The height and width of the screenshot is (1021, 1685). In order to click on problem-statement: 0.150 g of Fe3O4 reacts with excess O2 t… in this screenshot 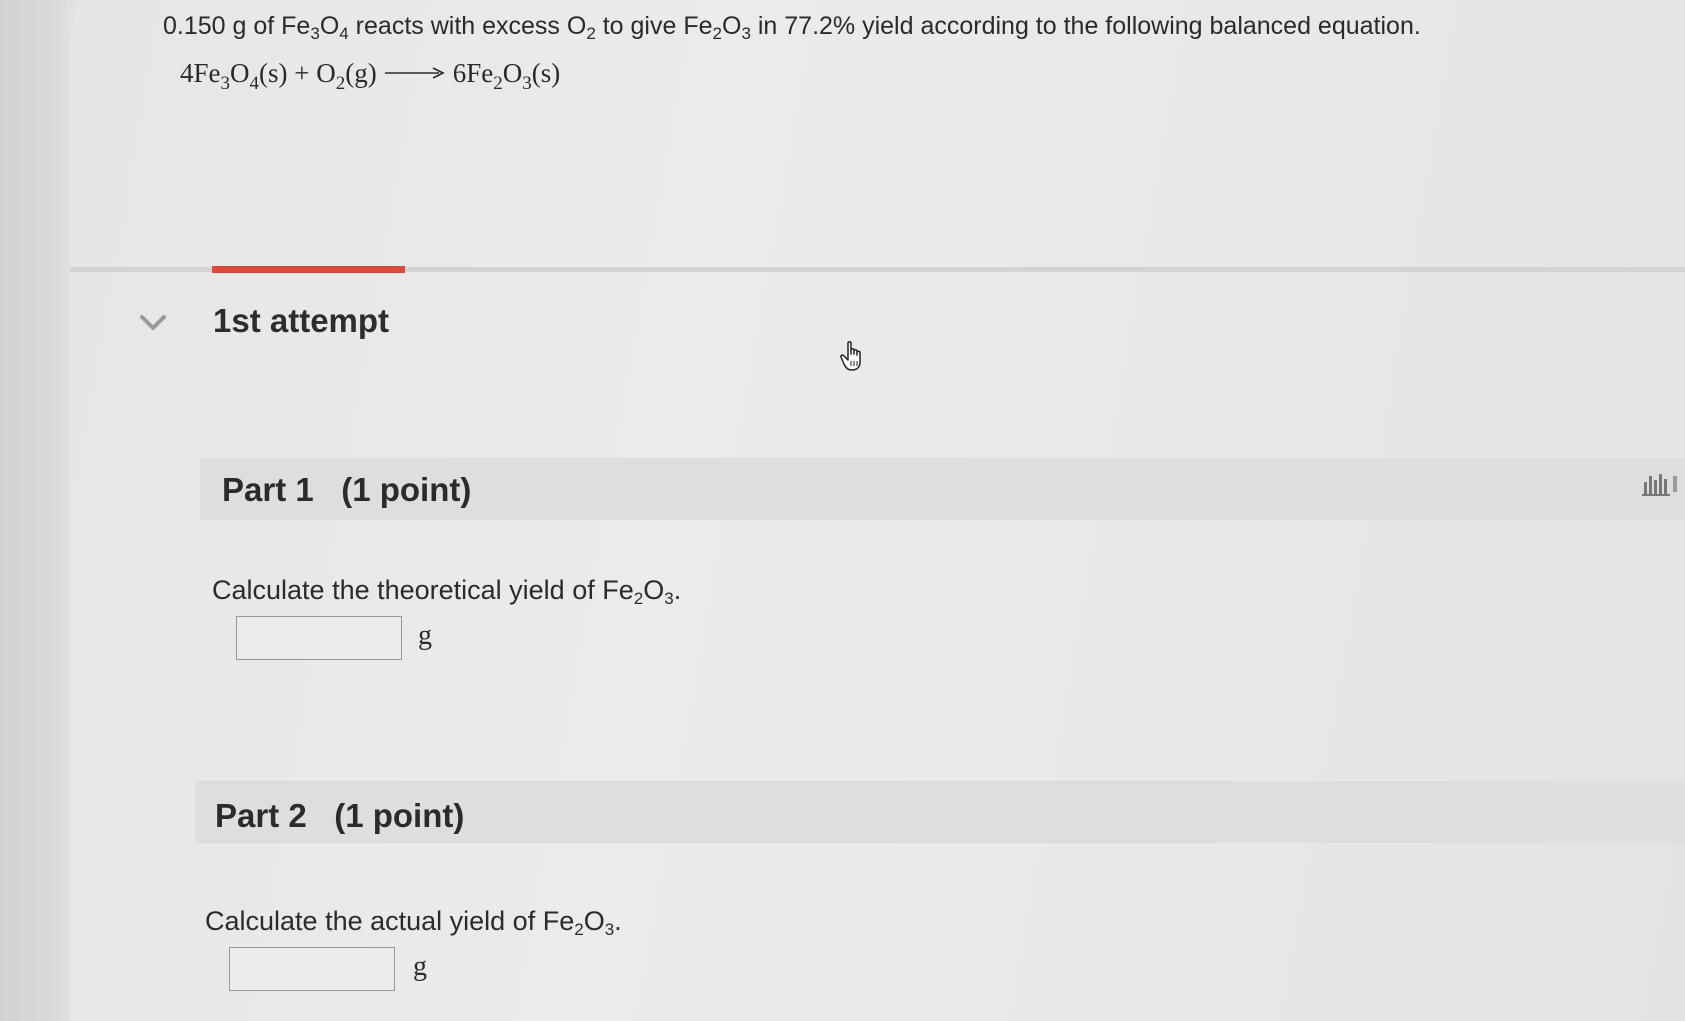, I will do `click(792, 27)`.